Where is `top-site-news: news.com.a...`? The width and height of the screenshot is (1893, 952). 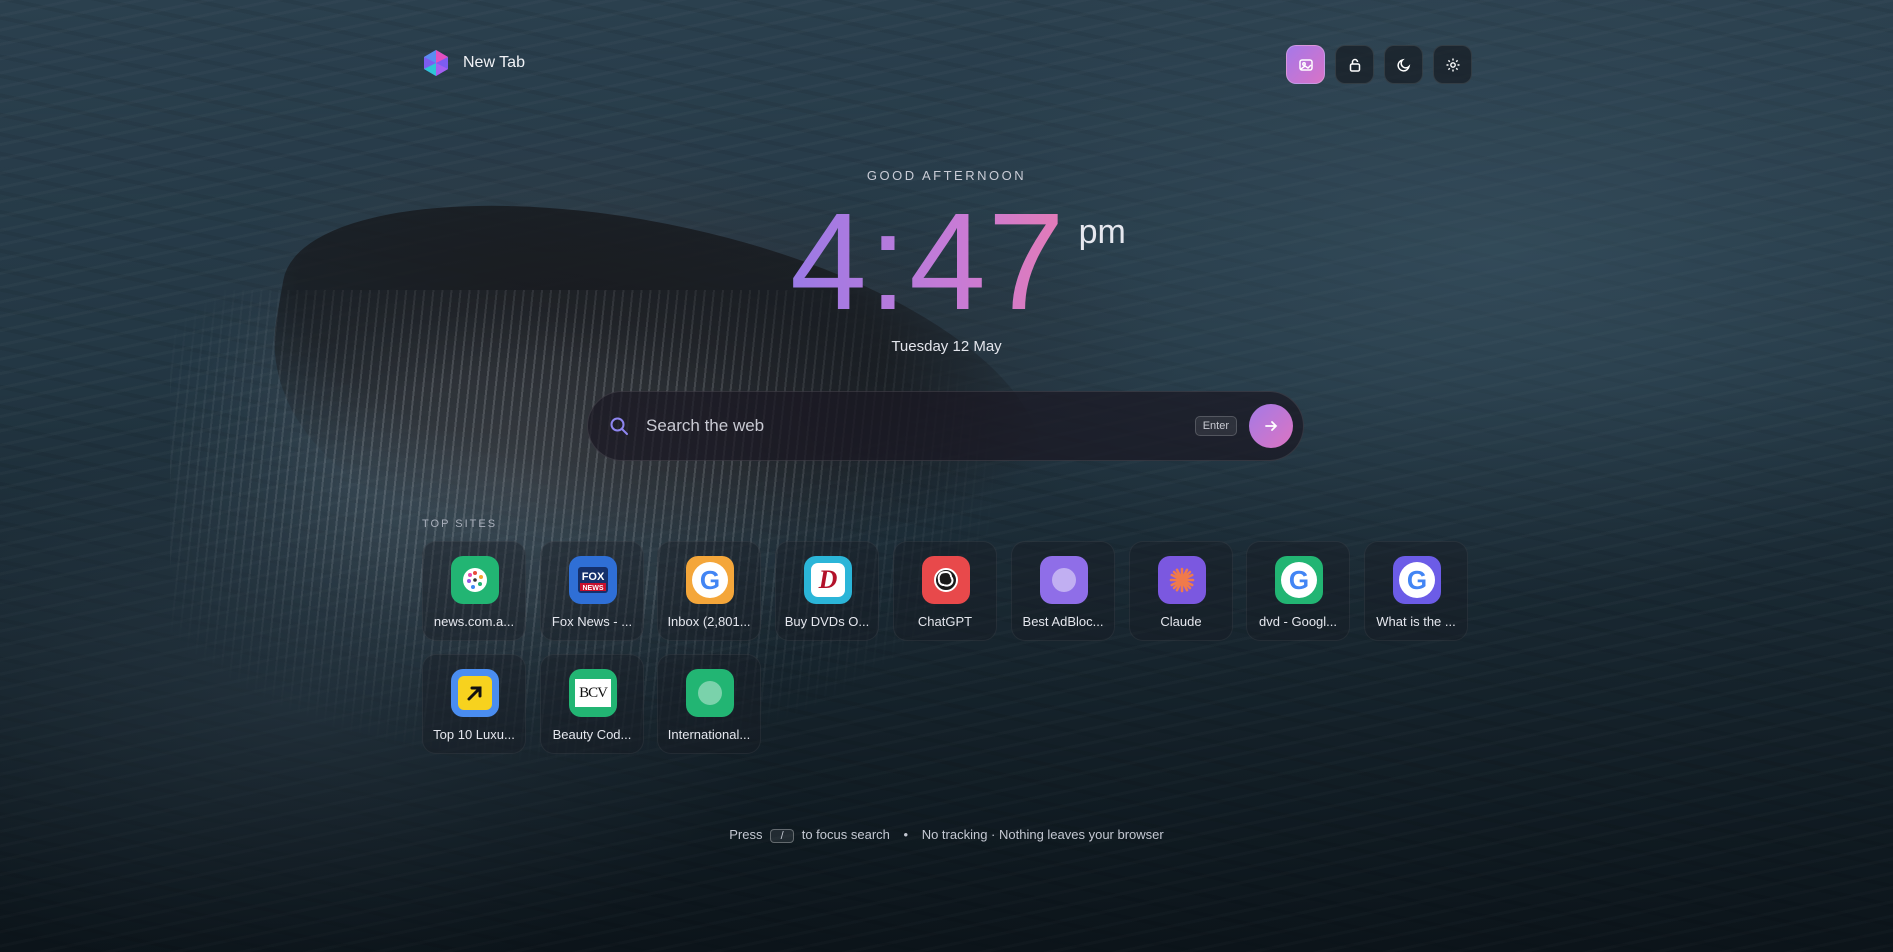 top-site-news: news.com.a... is located at coordinates (474, 591).